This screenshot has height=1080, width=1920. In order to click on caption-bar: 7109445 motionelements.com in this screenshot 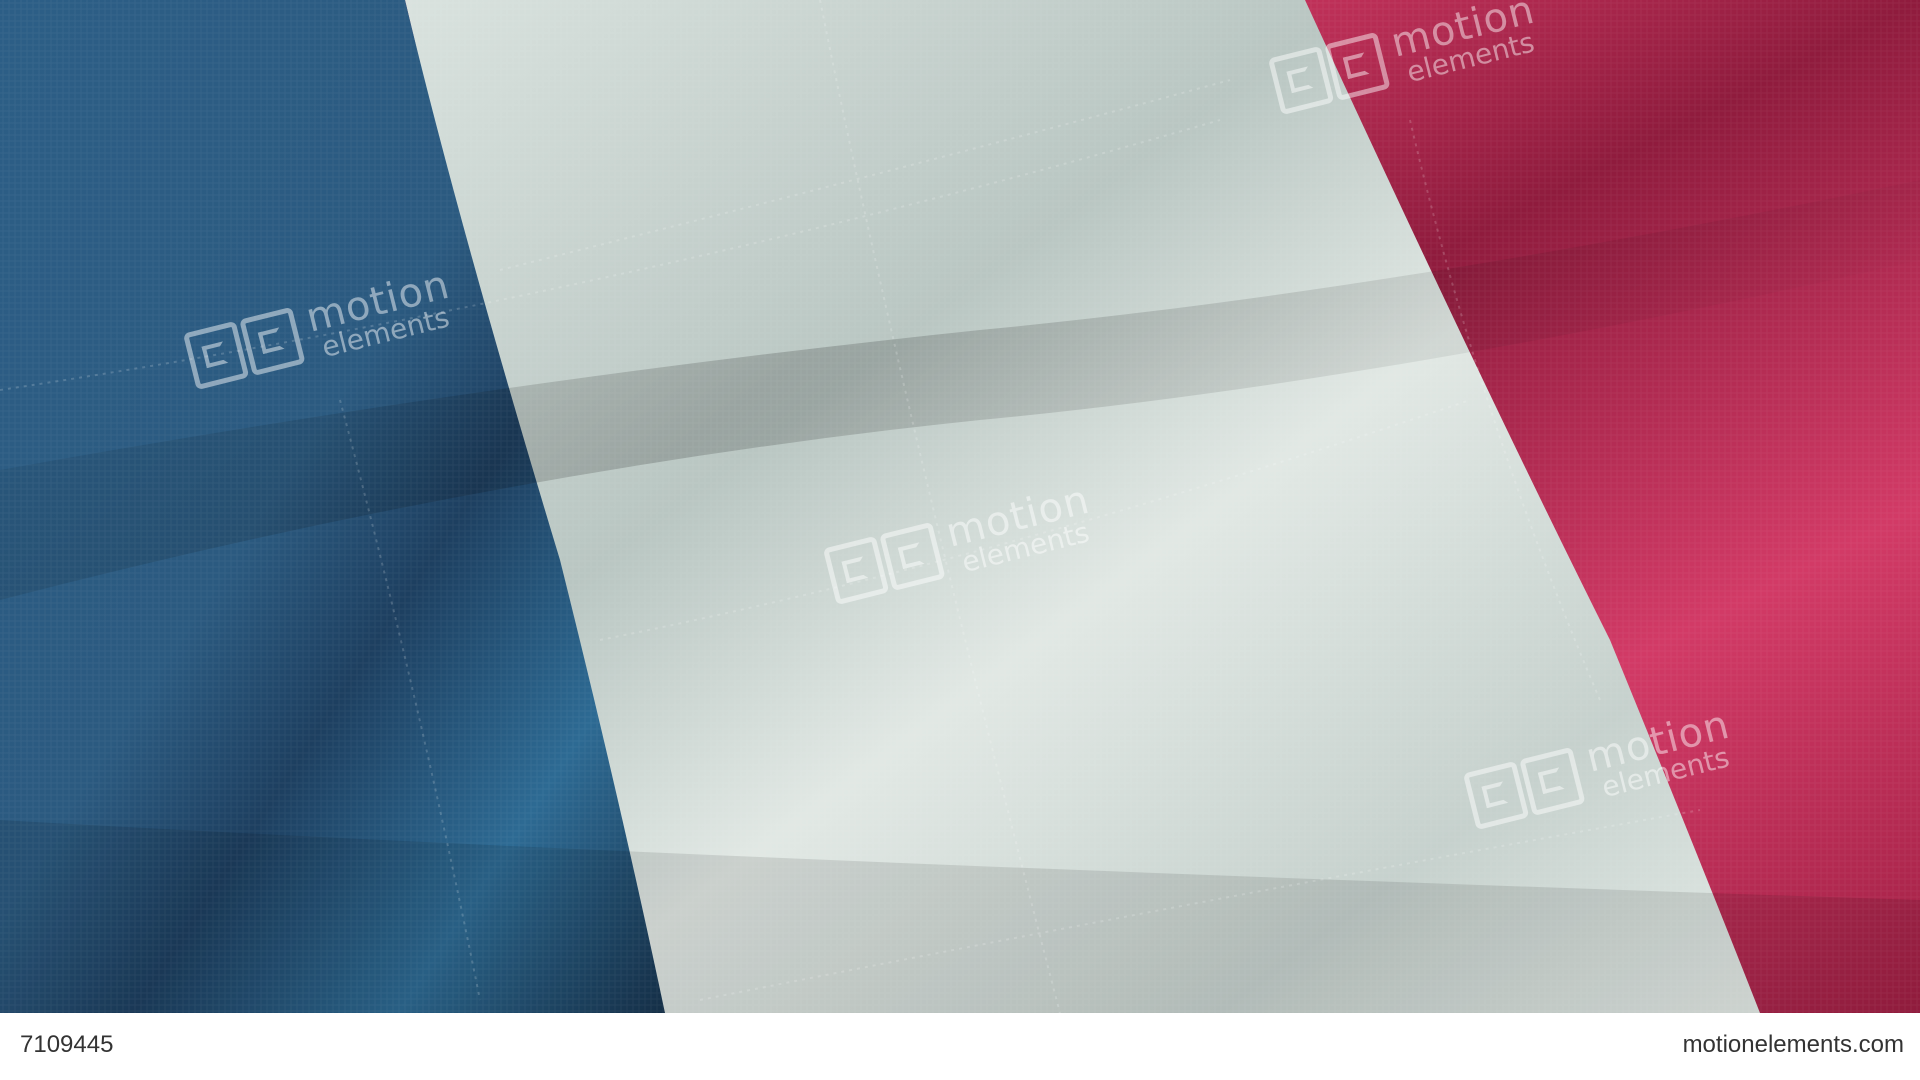, I will do `click(960, 1046)`.